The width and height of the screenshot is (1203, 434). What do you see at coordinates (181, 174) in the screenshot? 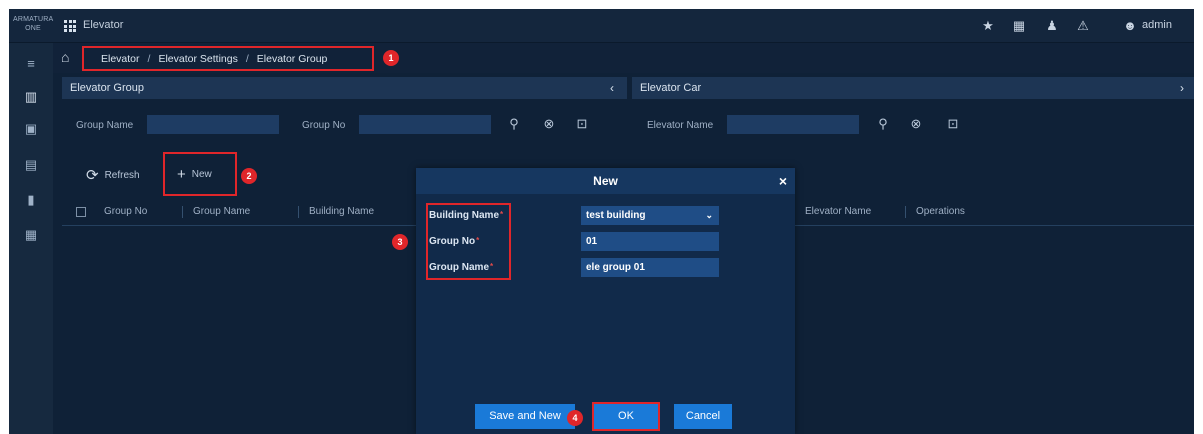
I see `plus-icon: +` at bounding box center [181, 174].